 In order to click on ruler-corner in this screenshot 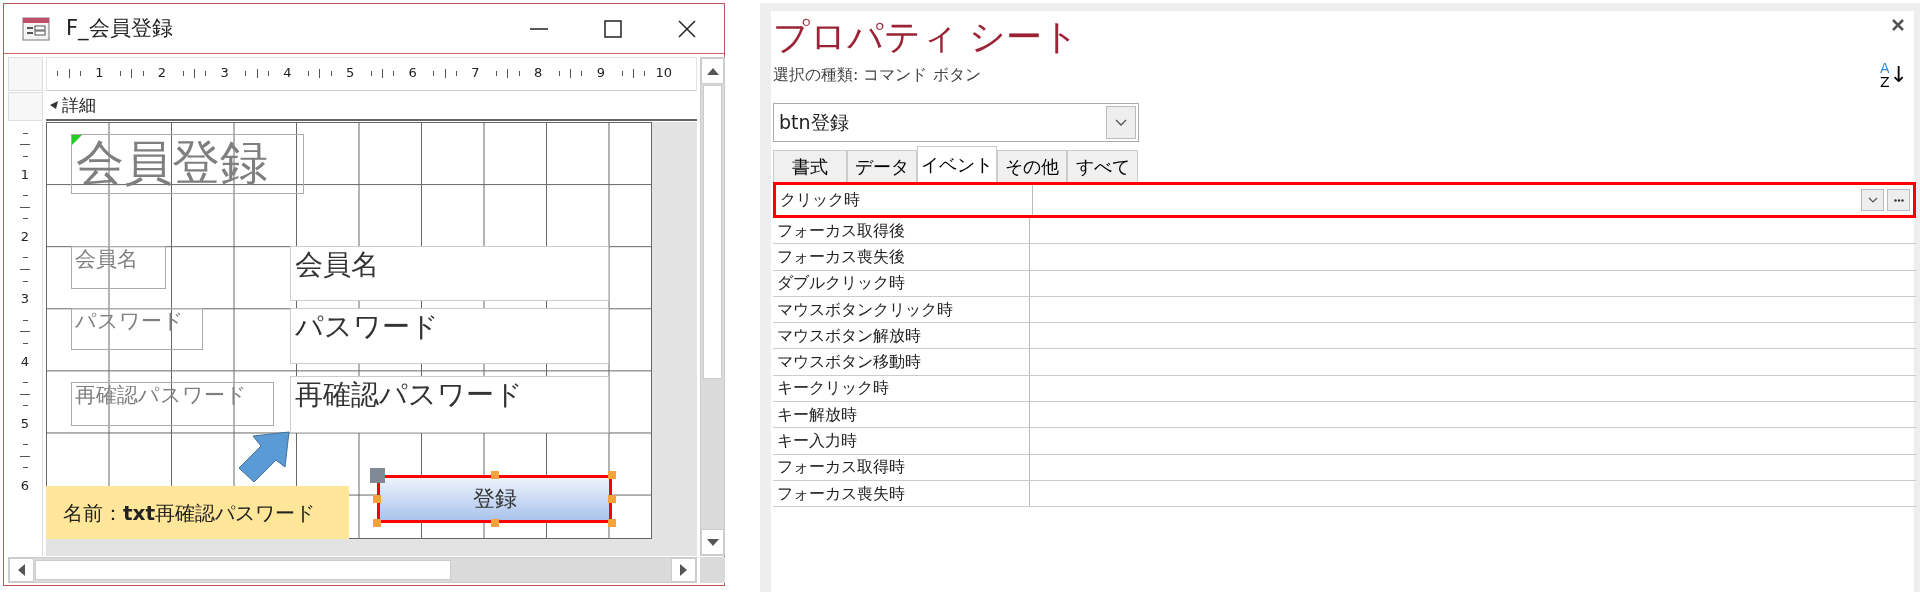, I will do `click(25, 74)`.